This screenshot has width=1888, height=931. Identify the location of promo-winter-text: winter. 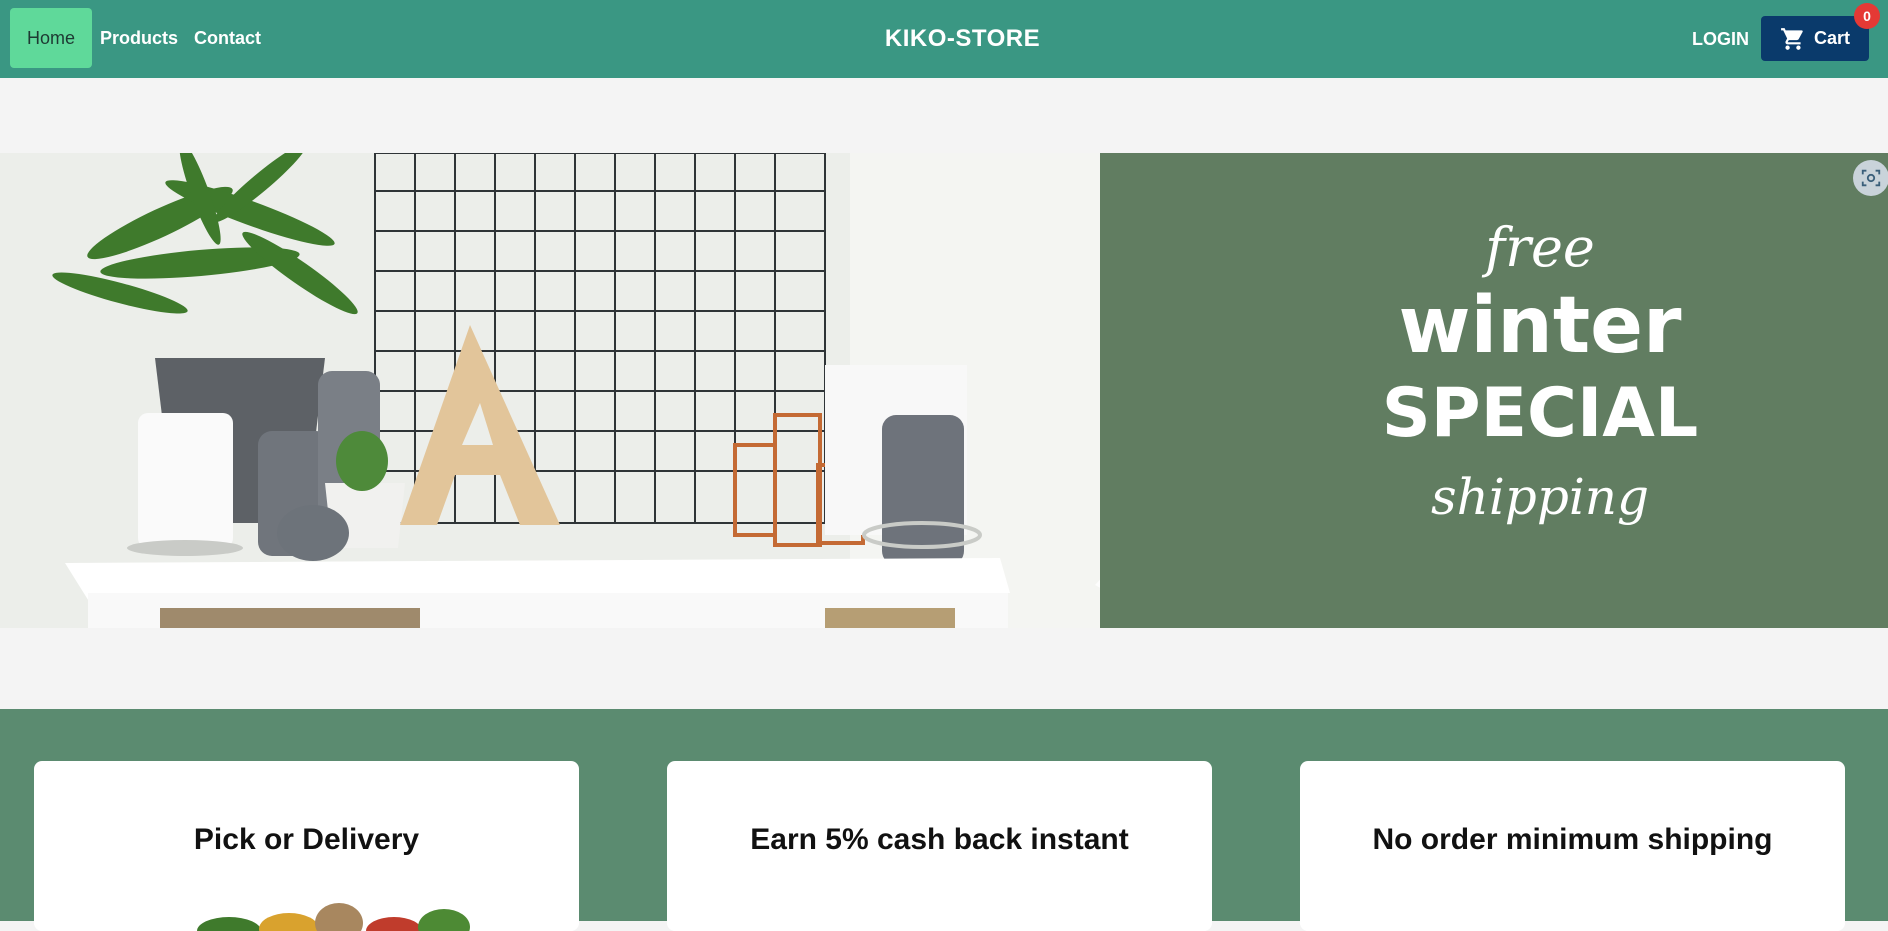
(1540, 326).